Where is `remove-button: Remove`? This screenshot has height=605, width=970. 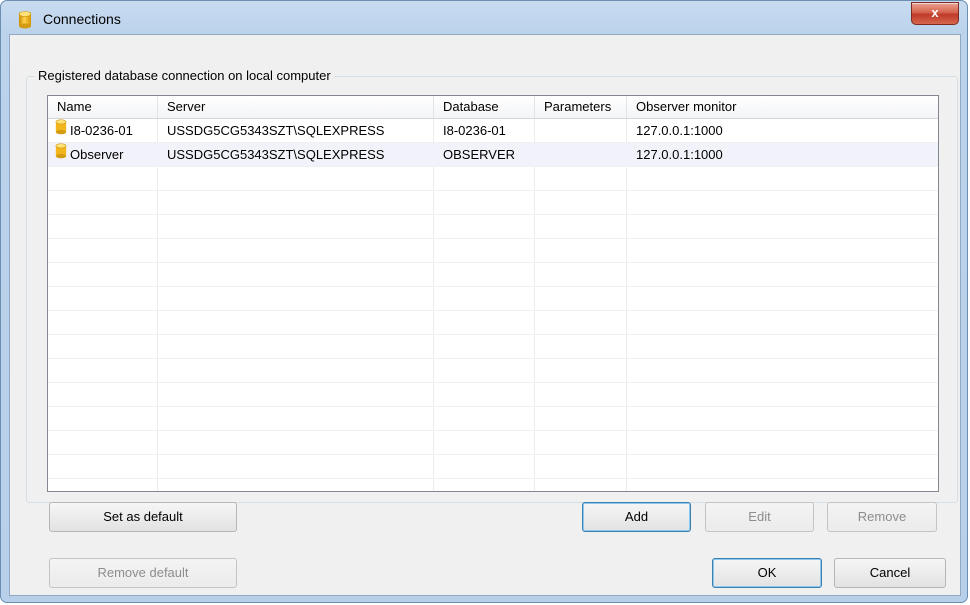
remove-button: Remove is located at coordinates (882, 517).